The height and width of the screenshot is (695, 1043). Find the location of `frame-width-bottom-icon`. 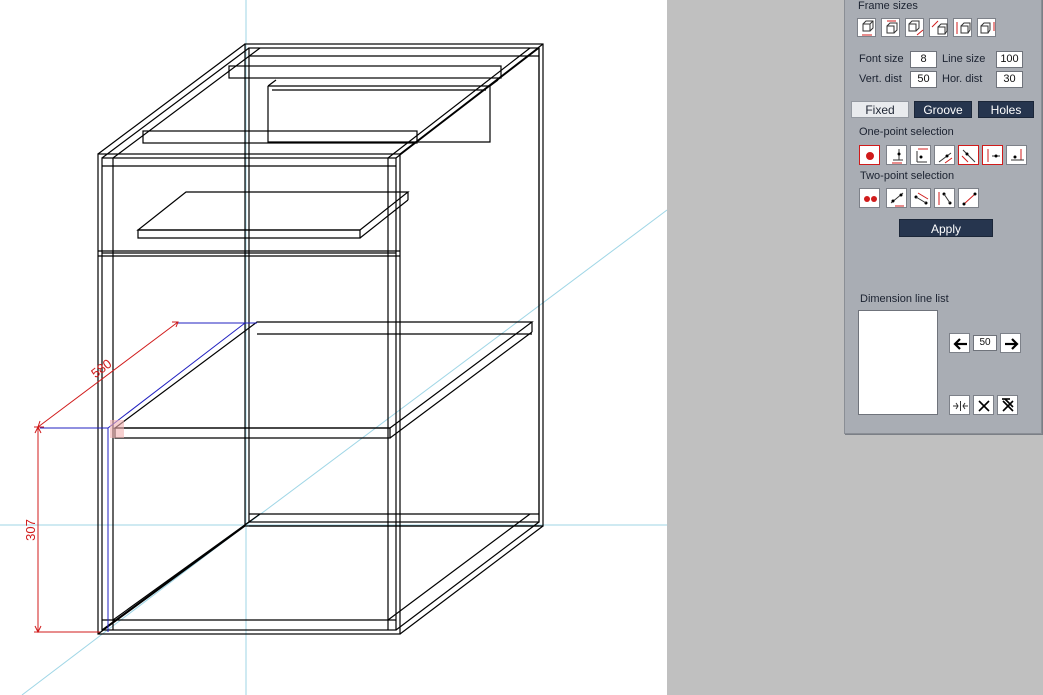

frame-width-bottom-icon is located at coordinates (866, 27).